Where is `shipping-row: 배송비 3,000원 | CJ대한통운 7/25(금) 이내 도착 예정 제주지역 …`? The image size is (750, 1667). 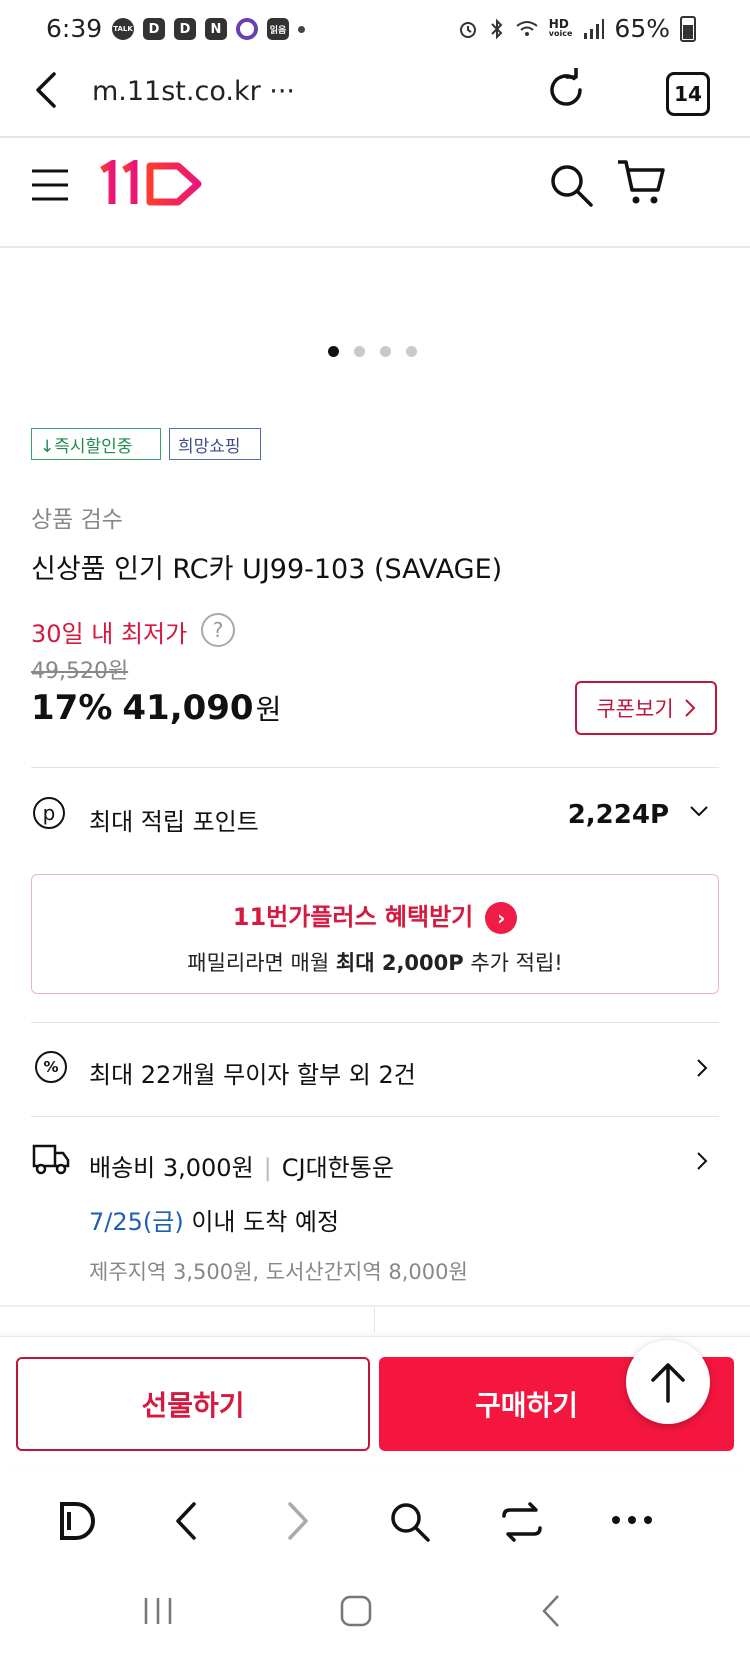
shipping-row: 배송비 3,000원 | CJ대한통운 7/25(금) 이내 도착 예정 제주지역 … is located at coordinates (375, 1218).